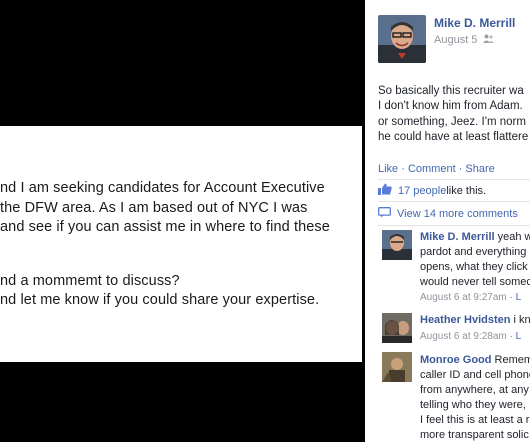 This screenshot has width=530, height=442. Describe the element at coordinates (451, 91) in the screenshot. I see `post-text-line: So basically this recruiter wa` at that location.